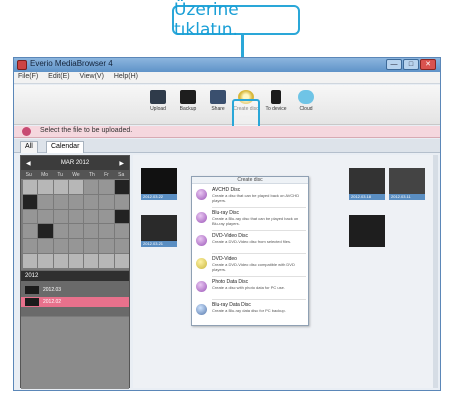 The image size is (449, 398). I want to click on next-month-icon: ▶, so click(121, 163).